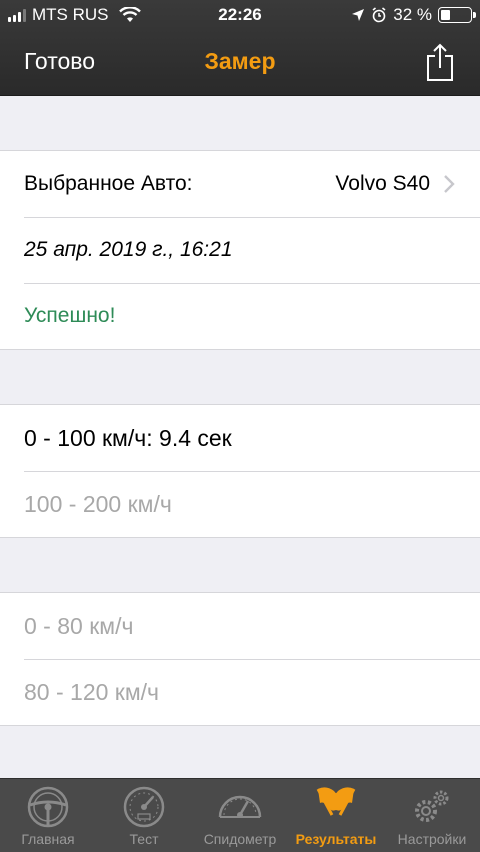 The image size is (480, 852). Describe the element at coordinates (449, 184) in the screenshot. I see `chevron-right-icon` at that location.